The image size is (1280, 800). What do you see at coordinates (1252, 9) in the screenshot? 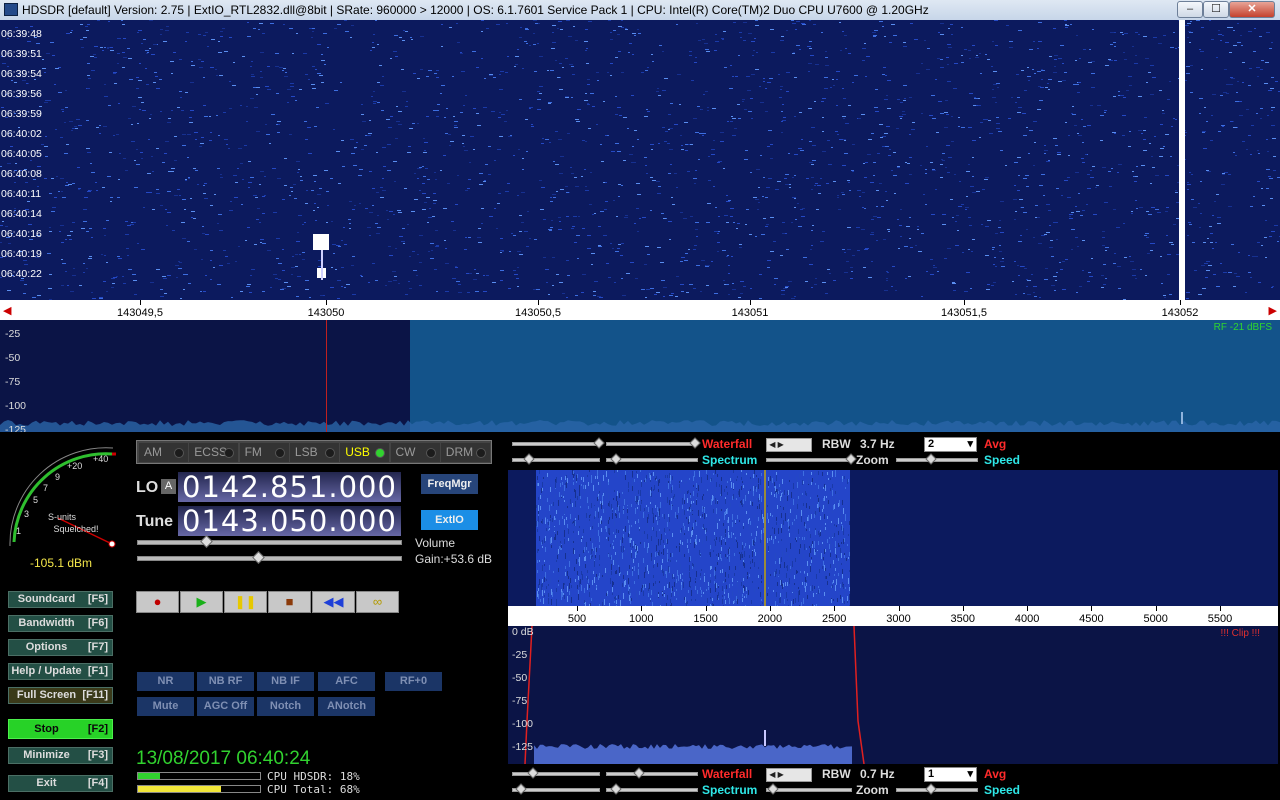
I see `close-window-button: ✕` at bounding box center [1252, 9].